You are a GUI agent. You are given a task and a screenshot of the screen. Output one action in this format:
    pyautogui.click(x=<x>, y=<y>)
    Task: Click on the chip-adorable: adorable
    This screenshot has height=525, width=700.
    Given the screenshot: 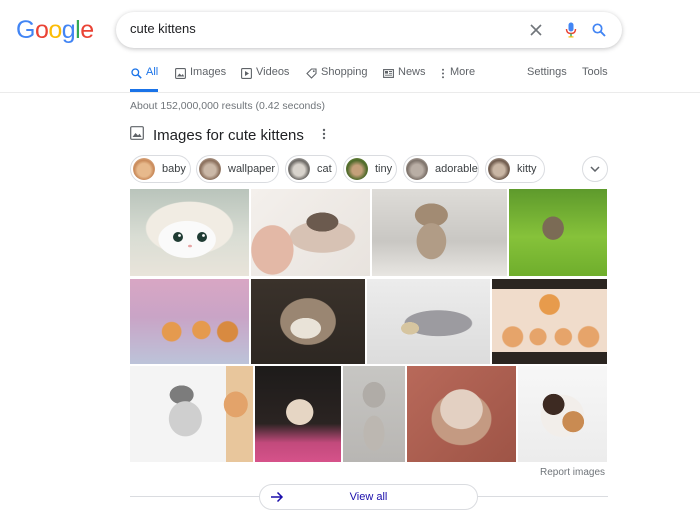 What is the action you would take?
    pyautogui.click(x=441, y=169)
    